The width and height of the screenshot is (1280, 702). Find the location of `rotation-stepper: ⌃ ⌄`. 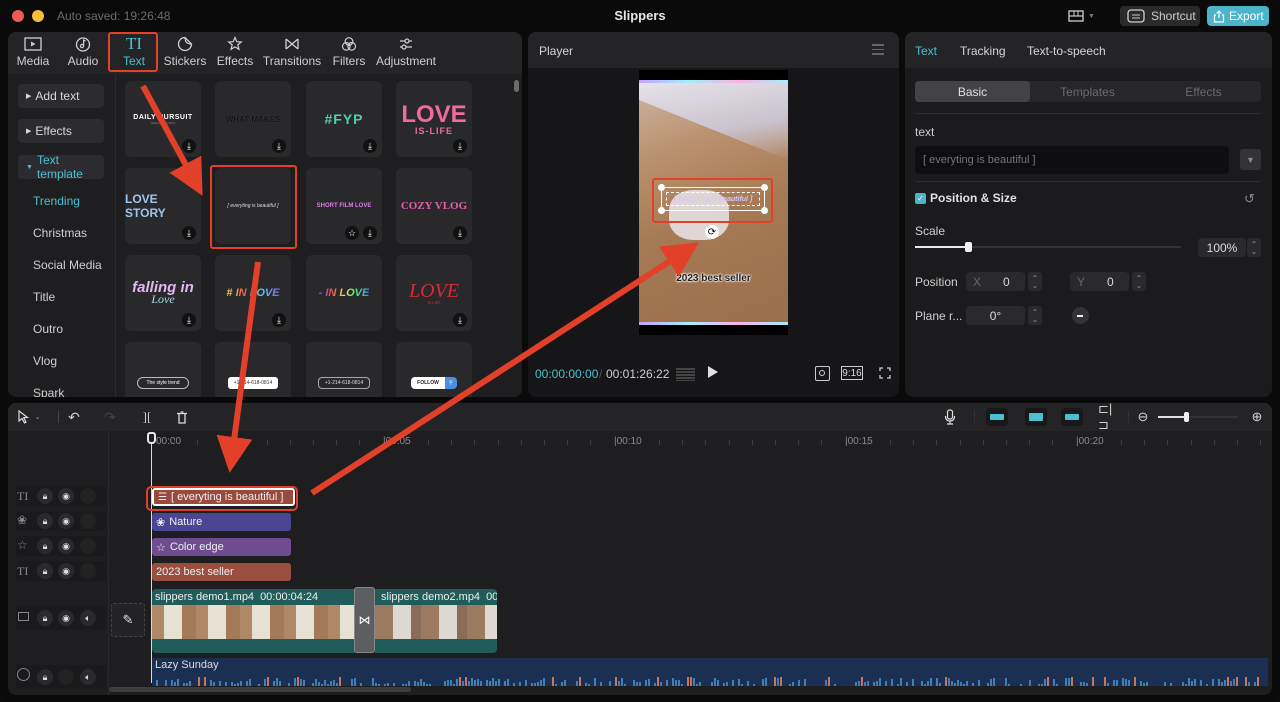

rotation-stepper: ⌃ ⌄ is located at coordinates (1035, 315).